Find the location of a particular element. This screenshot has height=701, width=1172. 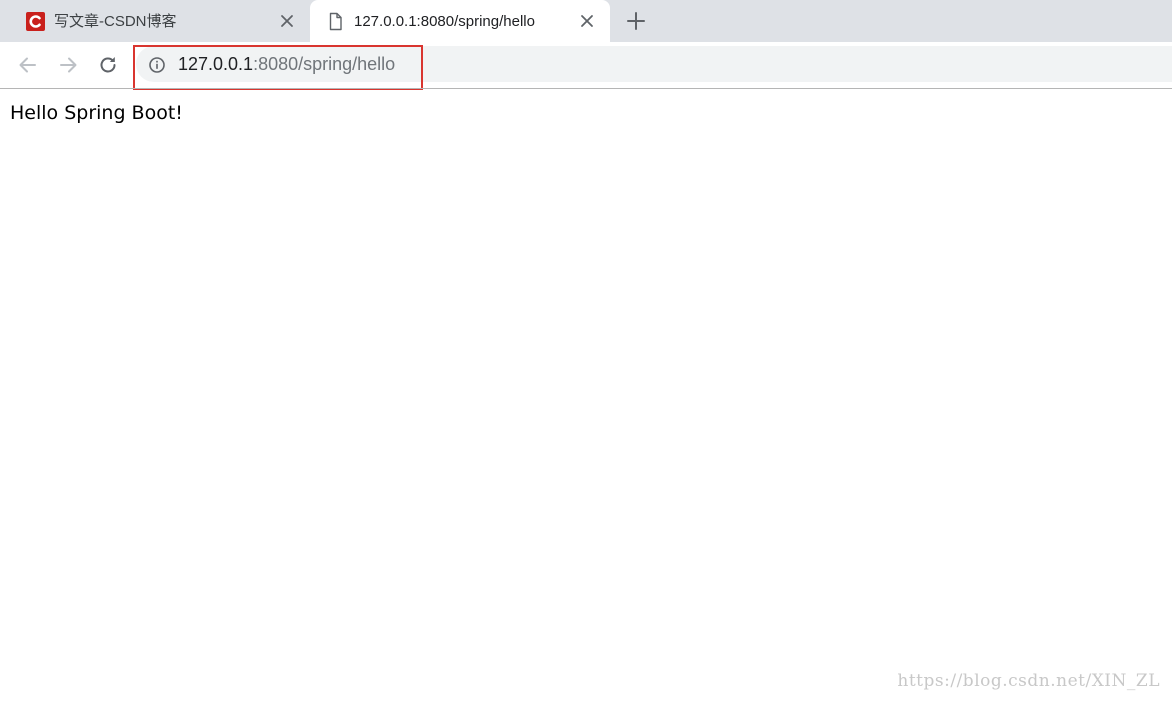

page-body-text: Hello Spring Boot! is located at coordinates (96, 113).